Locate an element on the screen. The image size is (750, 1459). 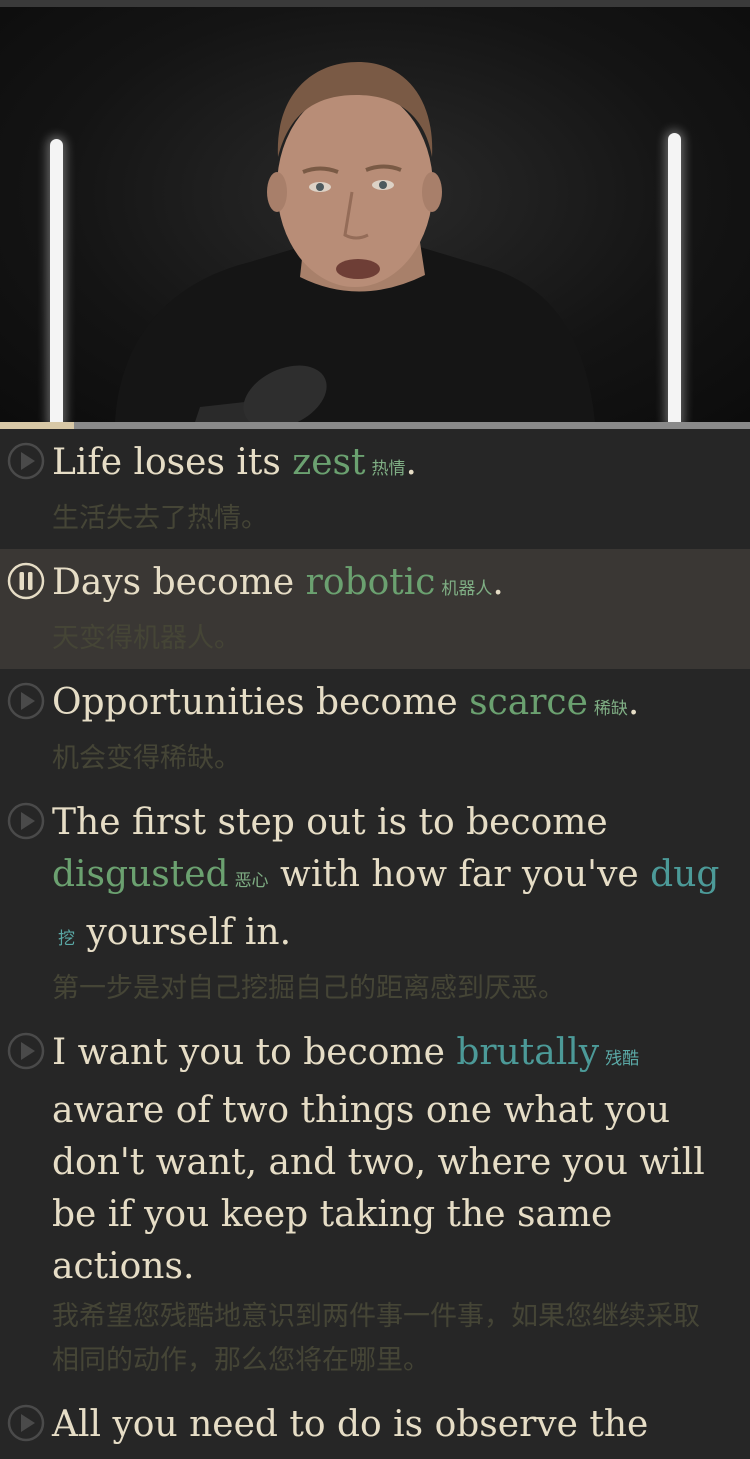
keyword-gloss: 恶心 is located at coordinates (251, 881).